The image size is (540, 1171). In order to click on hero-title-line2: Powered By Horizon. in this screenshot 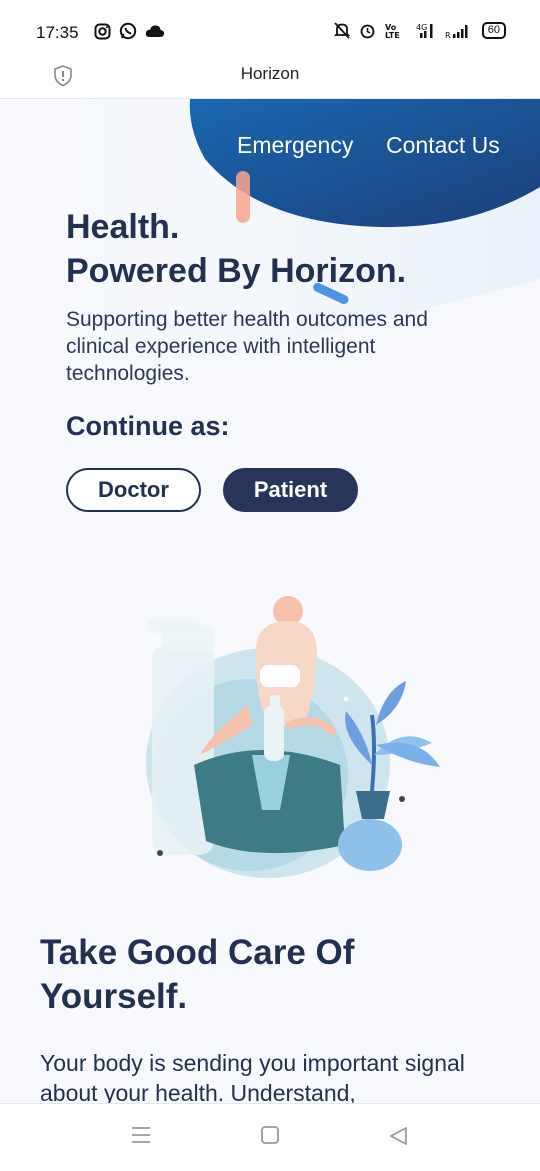, I will do `click(236, 271)`.